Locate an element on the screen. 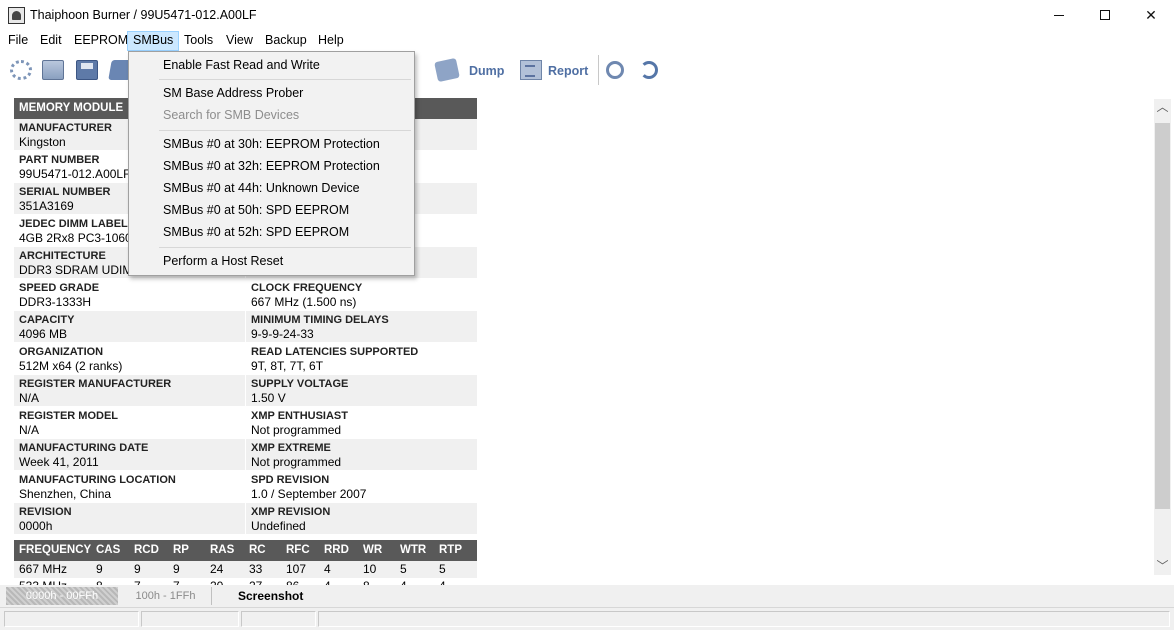  vertical-scrollbar: ︿ ﹀ is located at coordinates (1162, 337).